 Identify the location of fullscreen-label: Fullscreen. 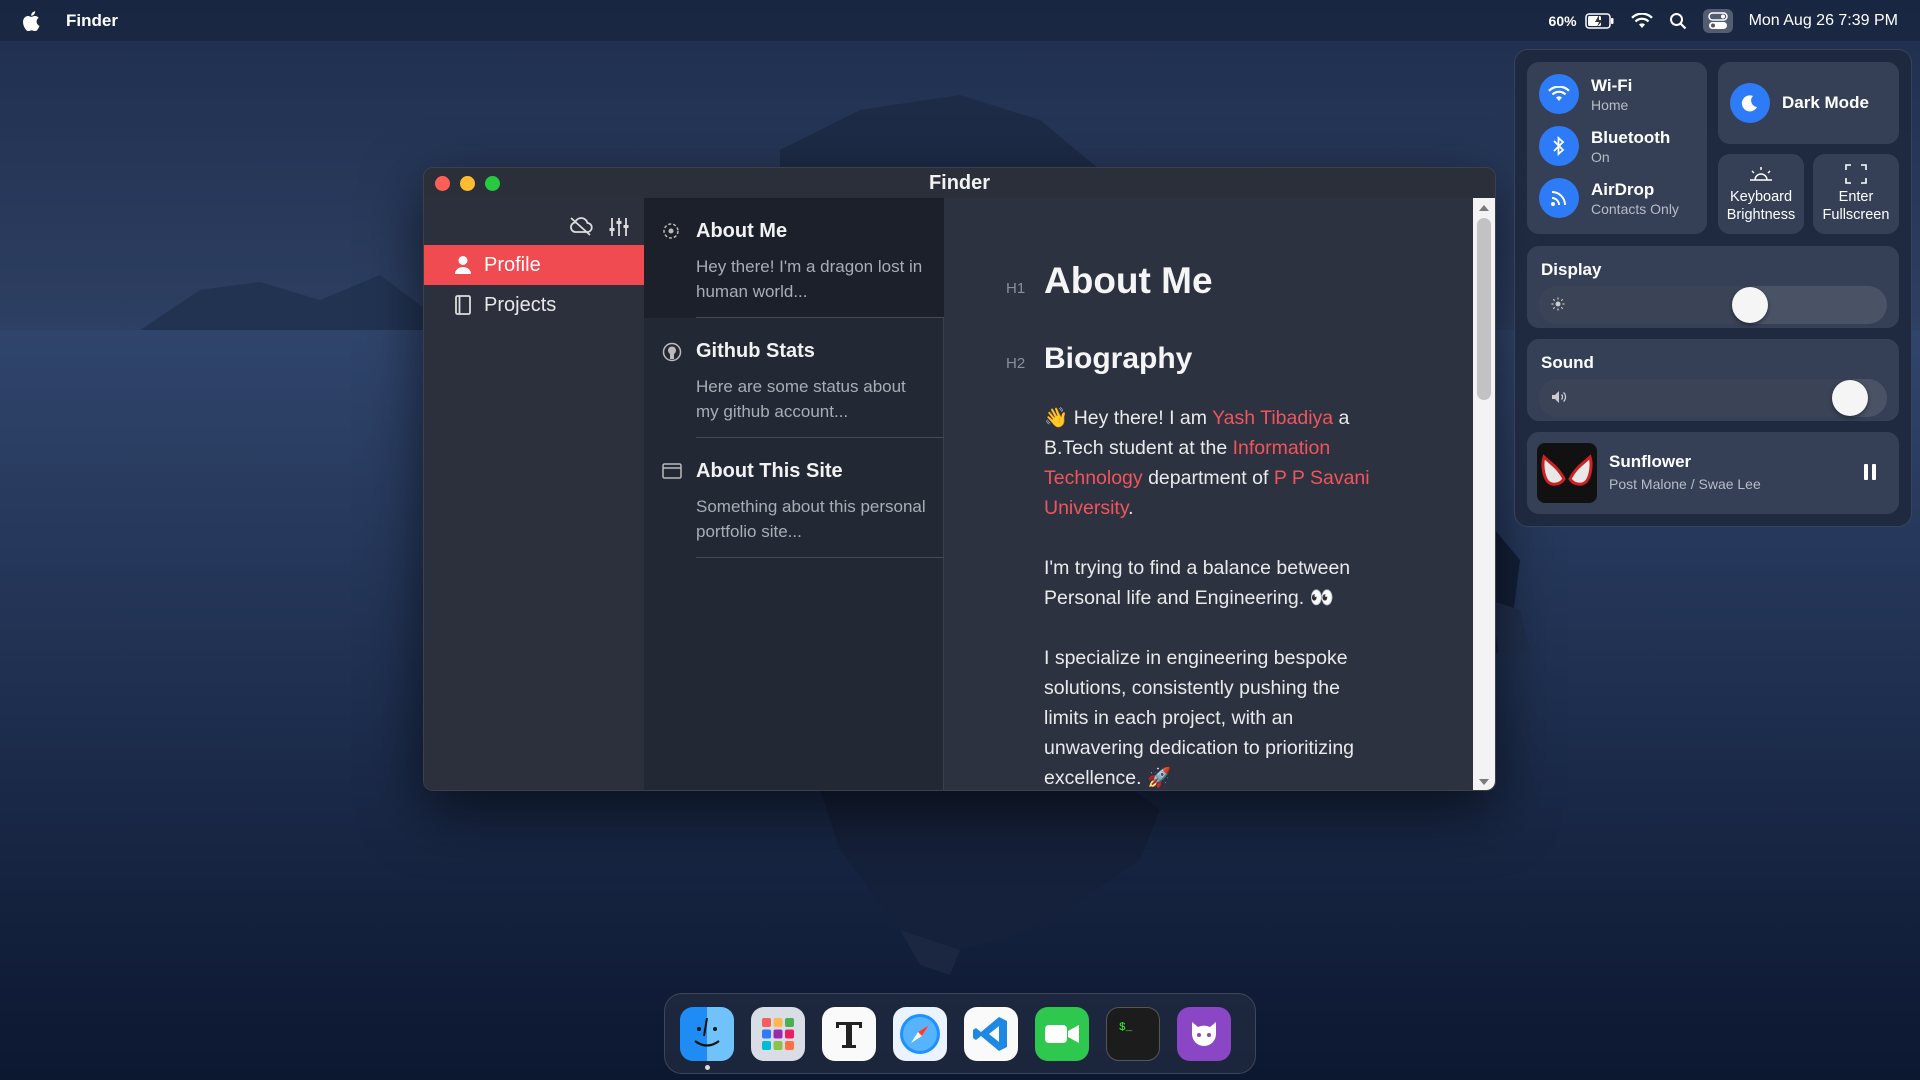
(1856, 215).